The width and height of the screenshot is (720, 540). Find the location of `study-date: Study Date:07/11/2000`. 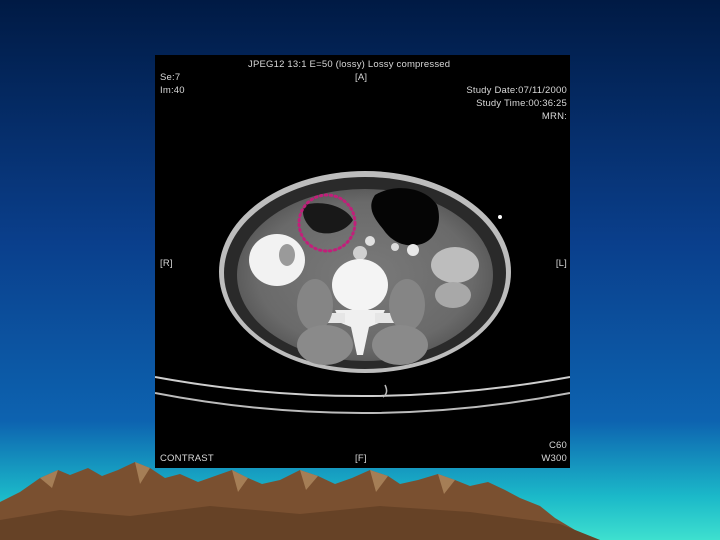

study-date: Study Date:07/11/2000 is located at coordinates (516, 90).